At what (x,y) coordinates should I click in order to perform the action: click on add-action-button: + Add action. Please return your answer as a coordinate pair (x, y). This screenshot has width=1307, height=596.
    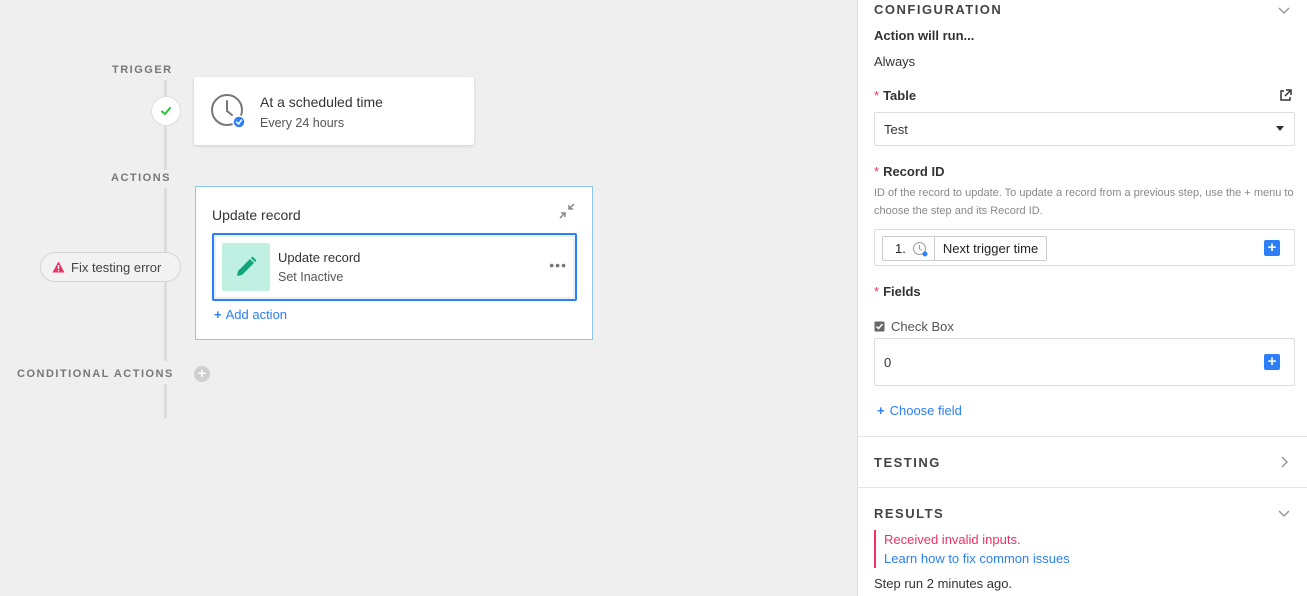
    Looking at the image, I should click on (250, 314).